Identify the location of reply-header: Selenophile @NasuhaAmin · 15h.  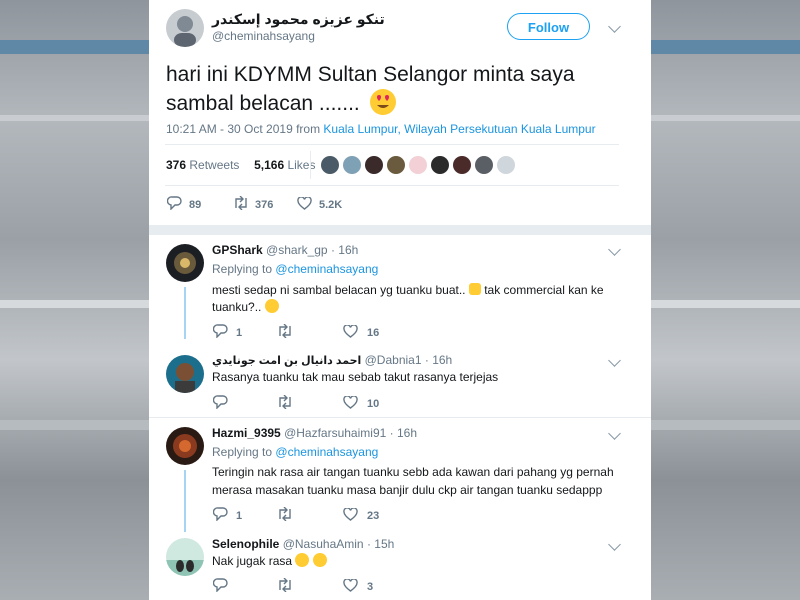
(303, 544).